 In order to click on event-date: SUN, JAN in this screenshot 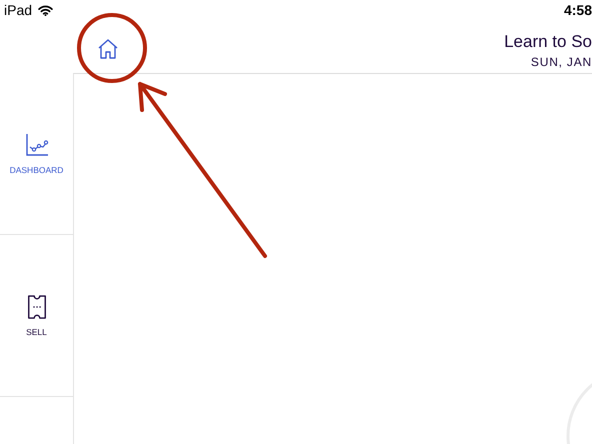, I will do `click(561, 62)`.